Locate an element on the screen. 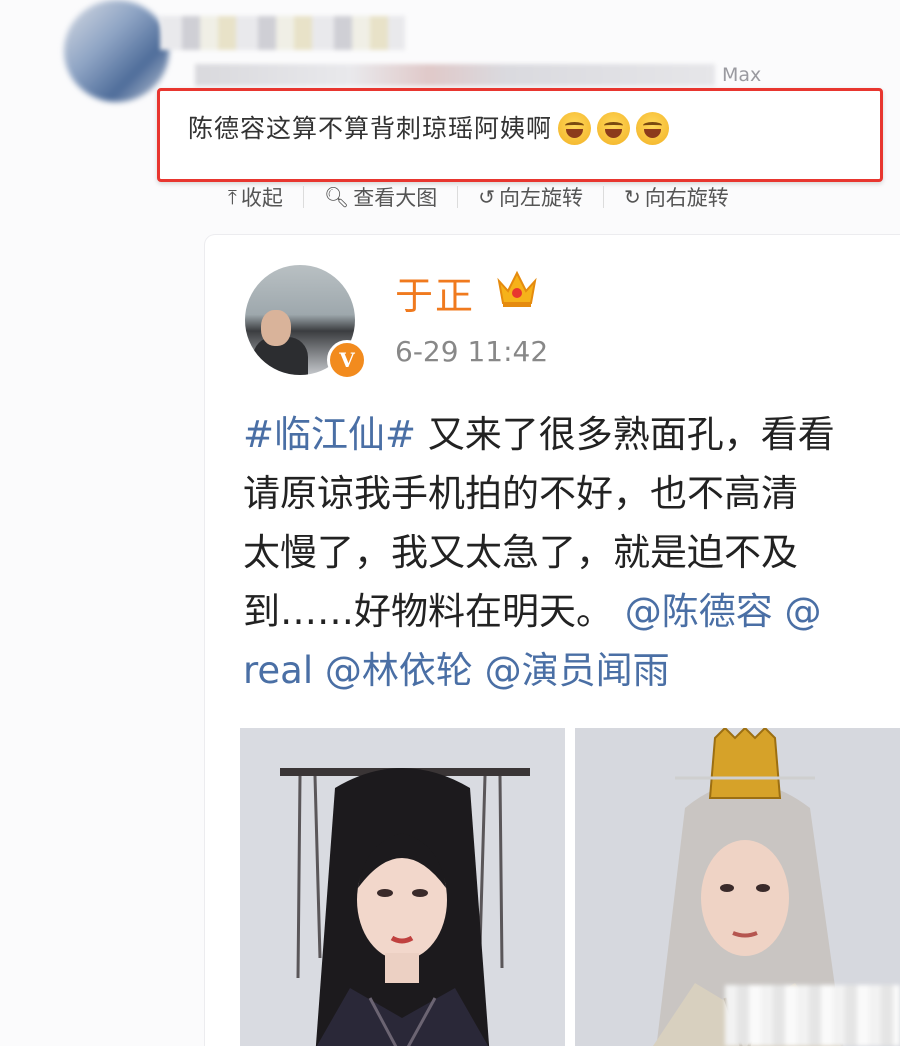 This screenshot has height=1046, width=900. rotate-left-icon: ↺ is located at coordinates (486, 197).